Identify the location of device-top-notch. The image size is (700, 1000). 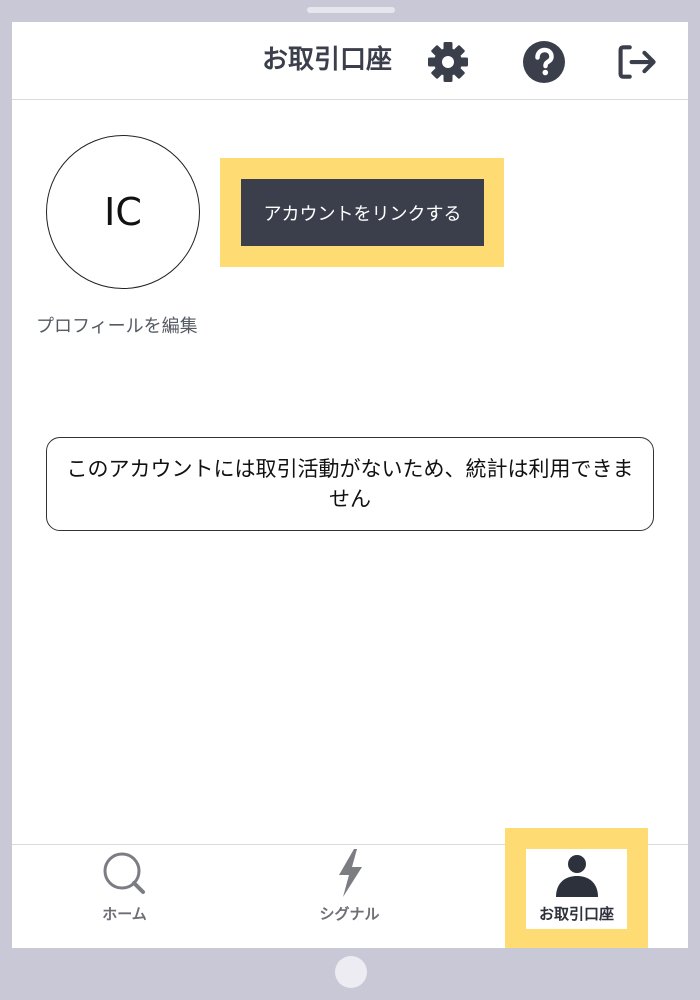
(351, 10).